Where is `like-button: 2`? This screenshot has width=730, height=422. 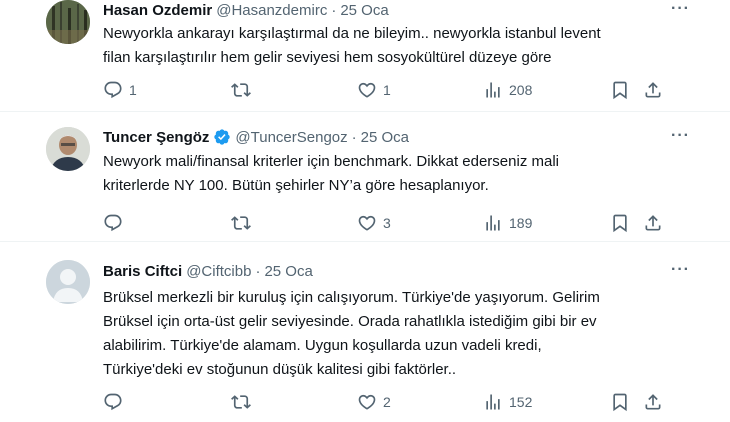
like-button: 2 is located at coordinates (374, 402).